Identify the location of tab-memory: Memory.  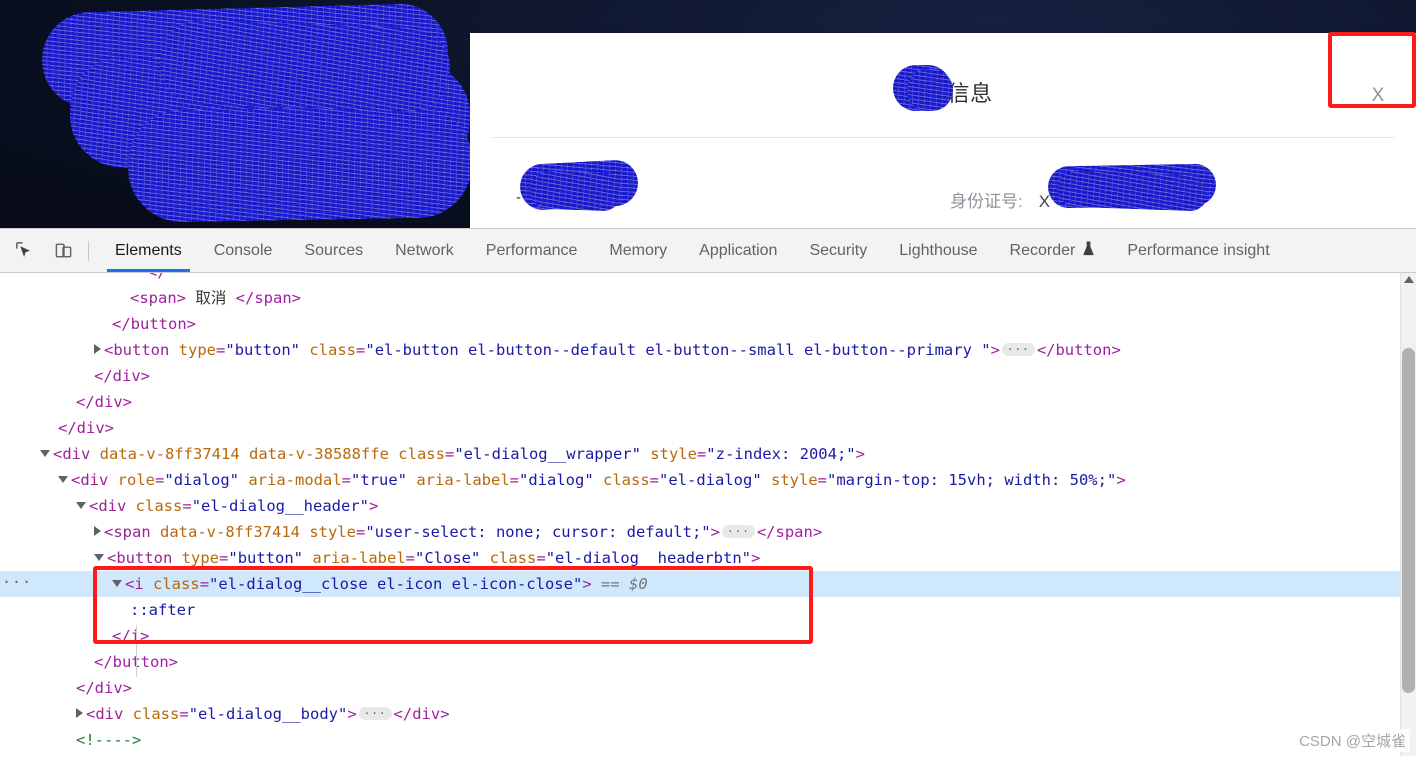
(638, 250).